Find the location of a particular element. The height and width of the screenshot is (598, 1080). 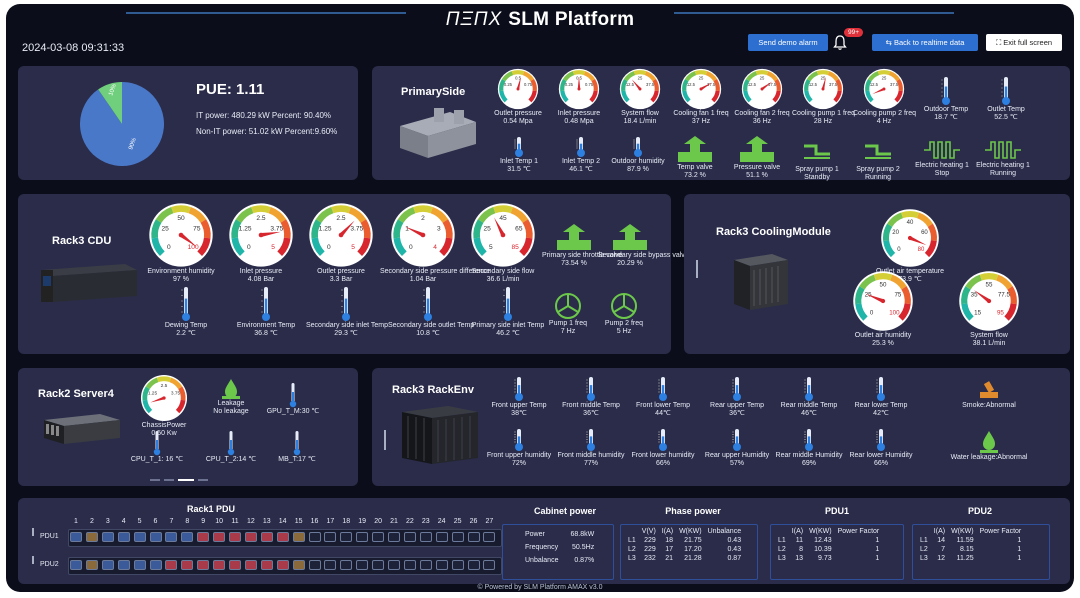

pump-fan-widget: Pump 2 freq 5 Hz is located at coordinates (624, 314).